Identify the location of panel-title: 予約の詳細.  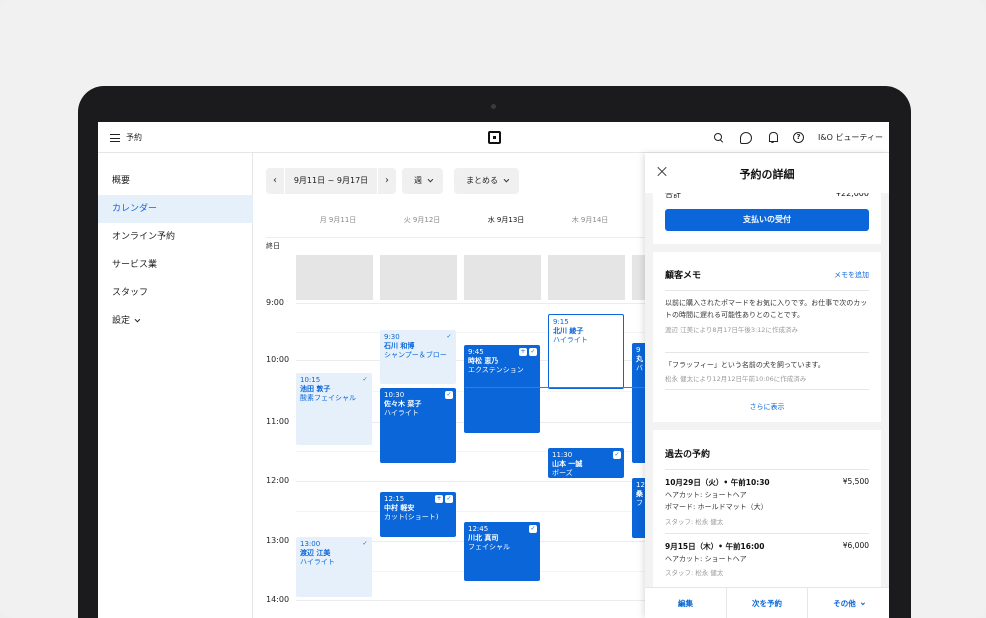
(767, 174).